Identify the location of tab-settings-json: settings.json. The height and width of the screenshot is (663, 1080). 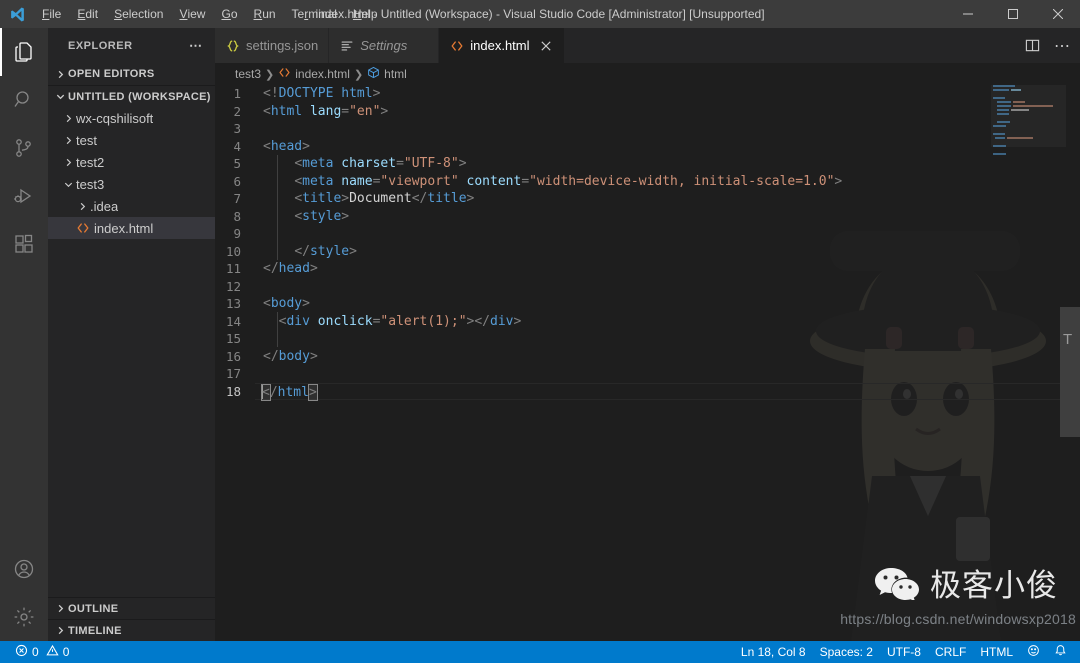
(272, 45).